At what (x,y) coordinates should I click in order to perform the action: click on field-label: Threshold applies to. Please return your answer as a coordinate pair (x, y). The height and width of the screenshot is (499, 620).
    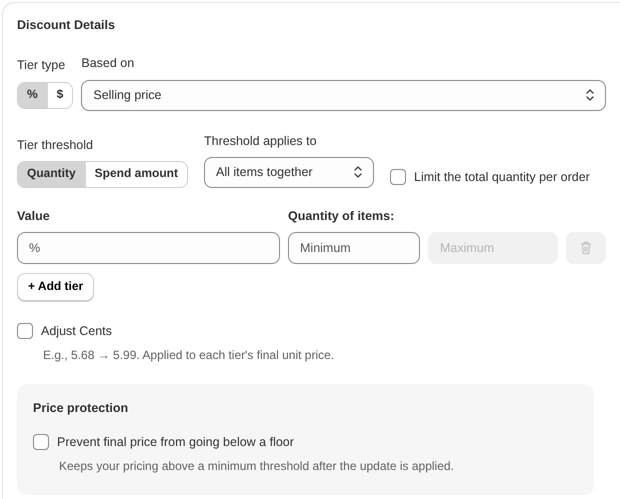
    Looking at the image, I should click on (261, 140).